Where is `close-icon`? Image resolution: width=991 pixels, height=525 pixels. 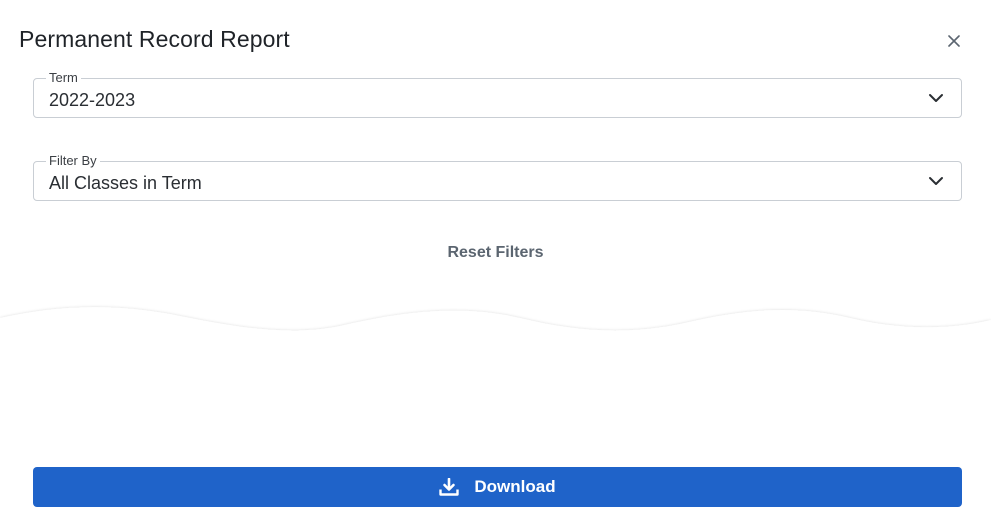 close-icon is located at coordinates (954, 41).